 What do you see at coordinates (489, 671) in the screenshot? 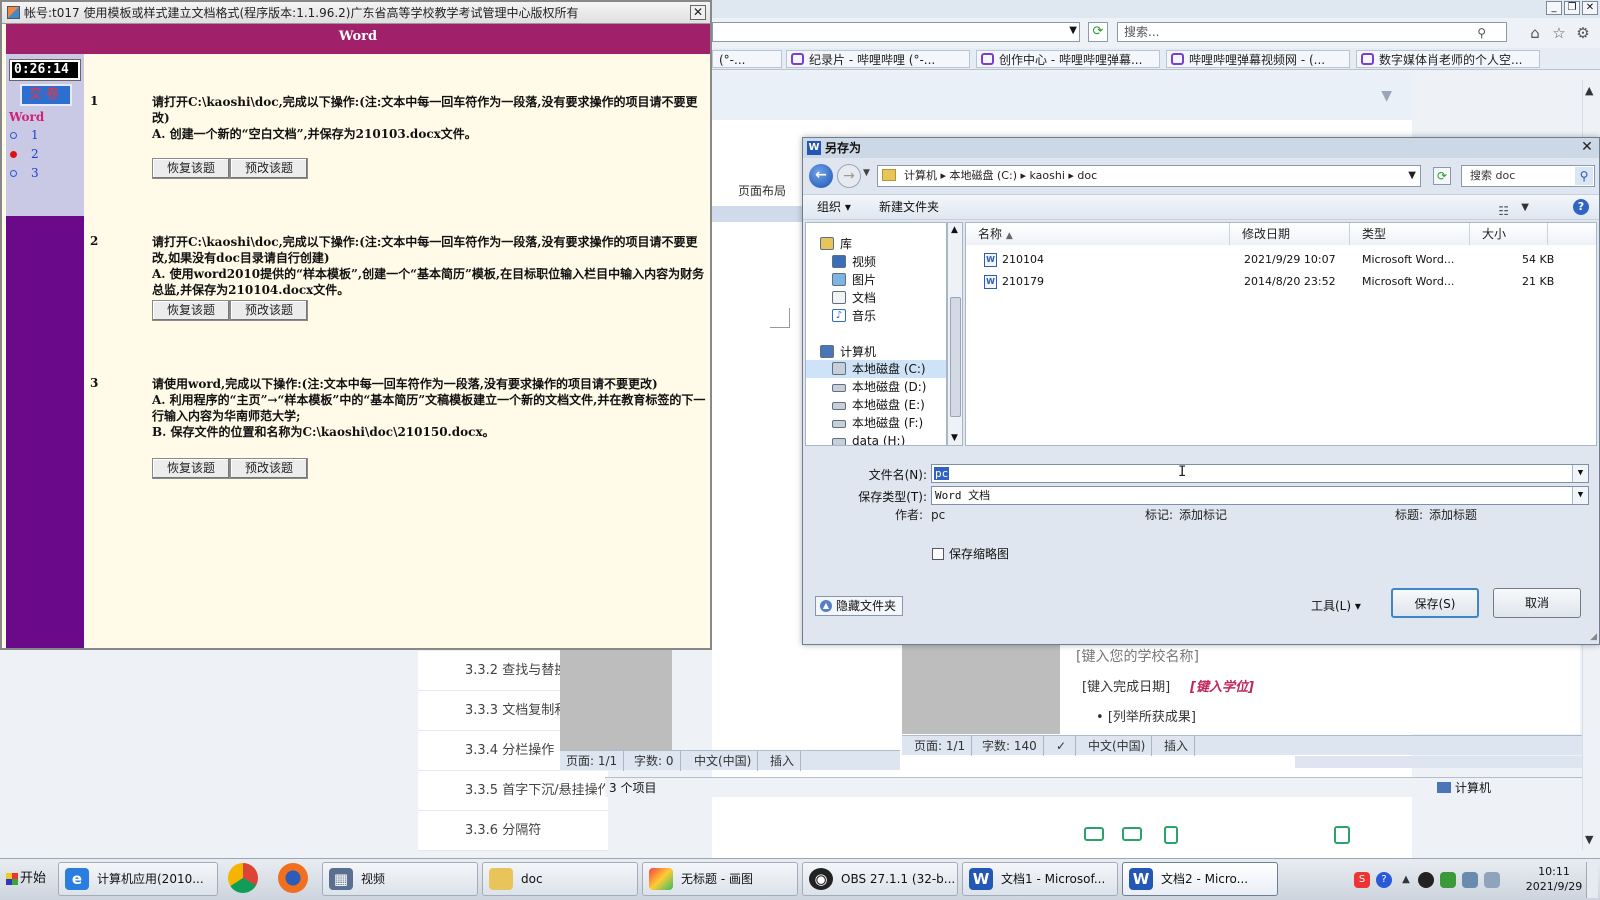
I see `toc-item: 3.3.2 查找与替换` at bounding box center [489, 671].